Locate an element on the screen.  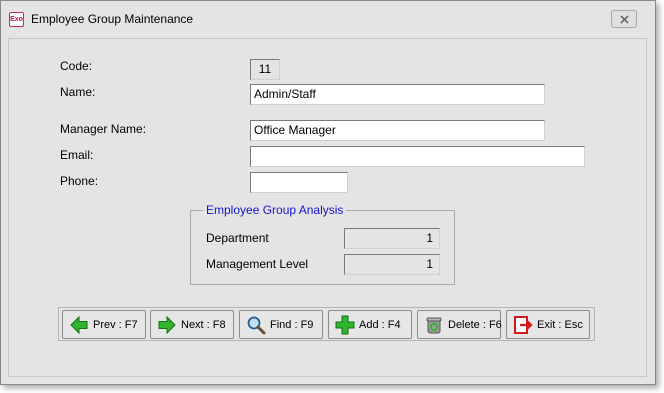
email-input is located at coordinates (417, 156).